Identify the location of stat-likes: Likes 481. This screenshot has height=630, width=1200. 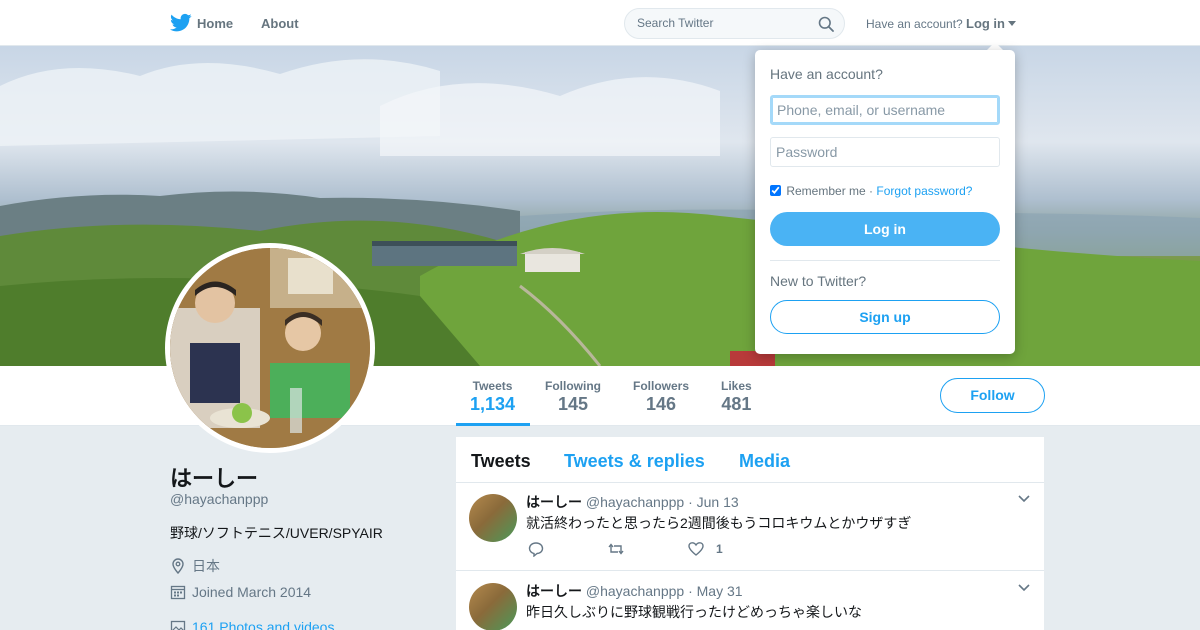
(736, 397).